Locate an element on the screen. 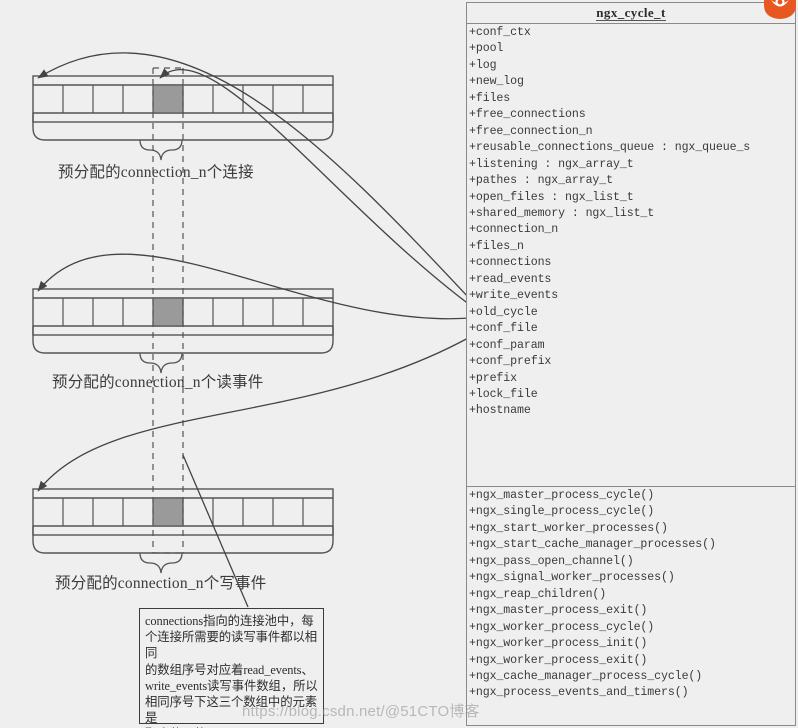  class-name: ngx_cycle_t is located at coordinates (631, 12).